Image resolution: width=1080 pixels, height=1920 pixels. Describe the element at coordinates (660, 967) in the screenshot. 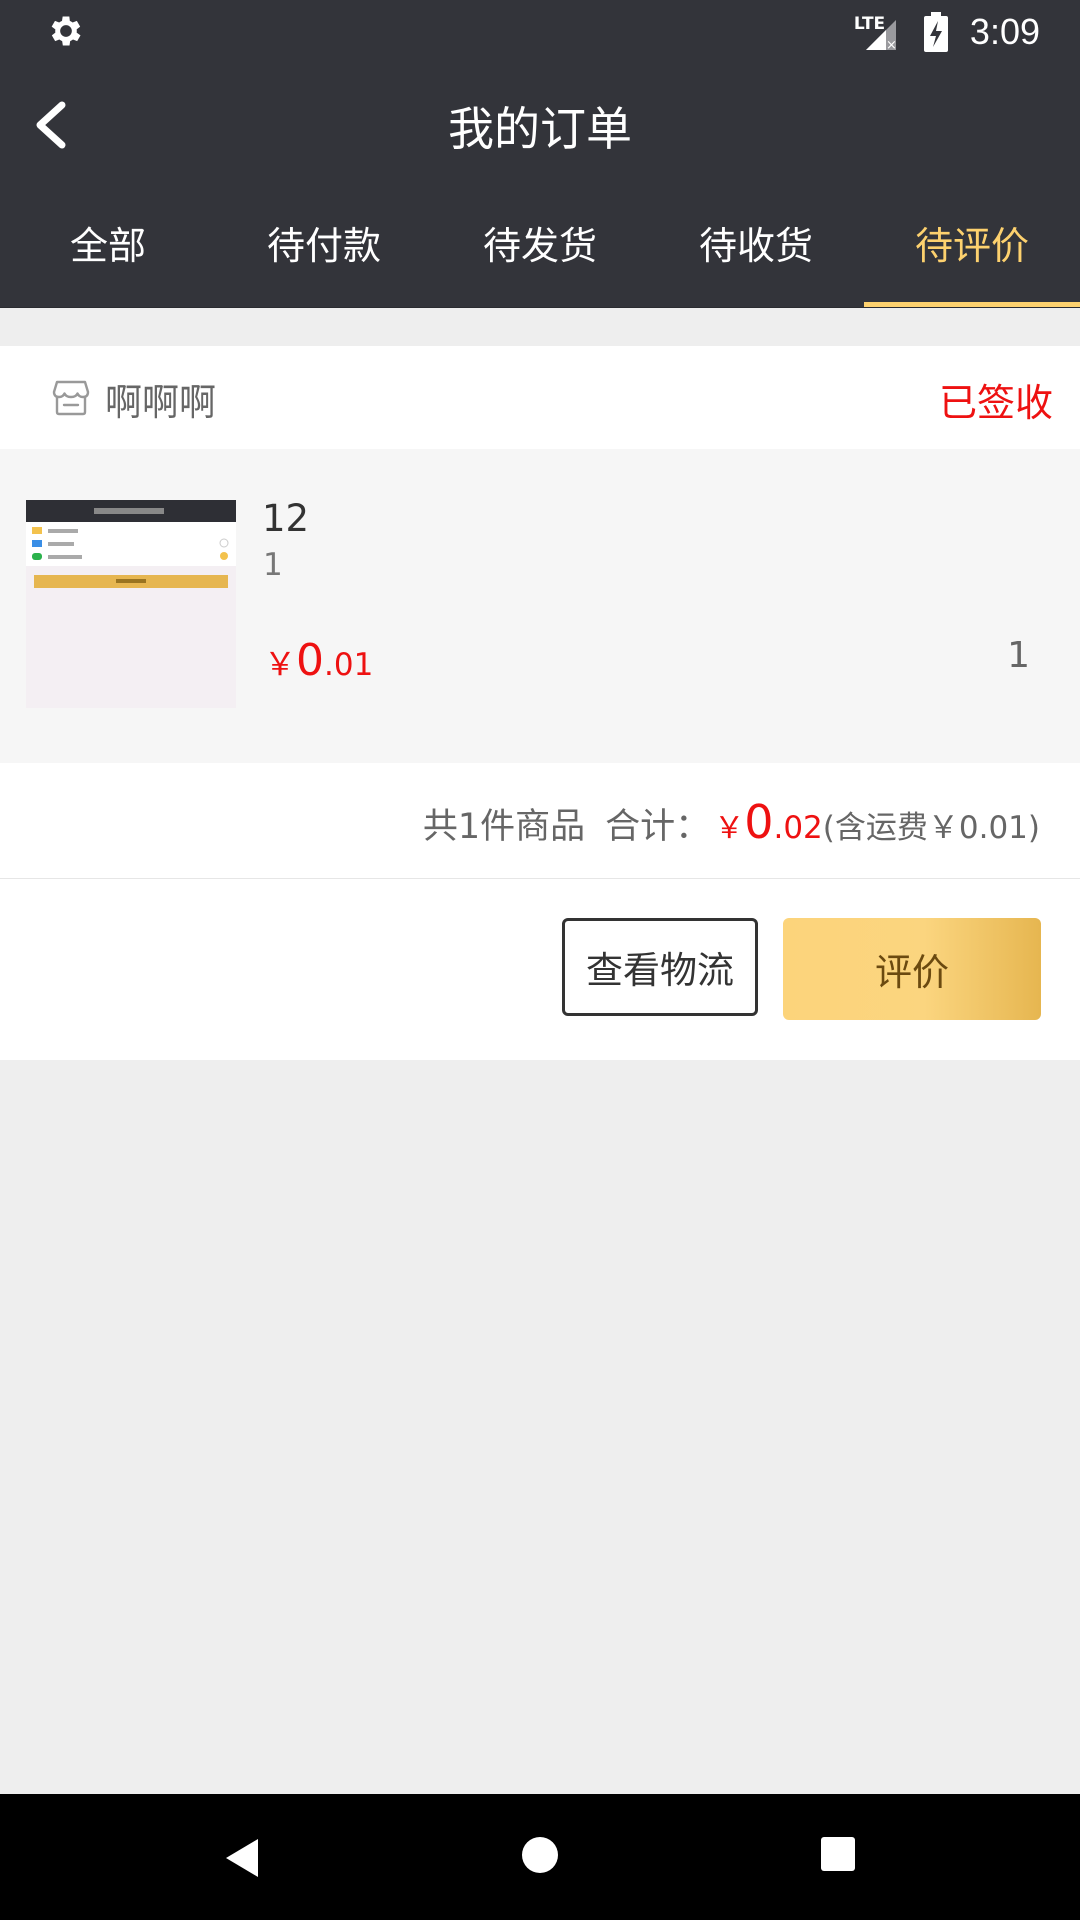

I see `view-logistics-button: 查看物流` at that location.